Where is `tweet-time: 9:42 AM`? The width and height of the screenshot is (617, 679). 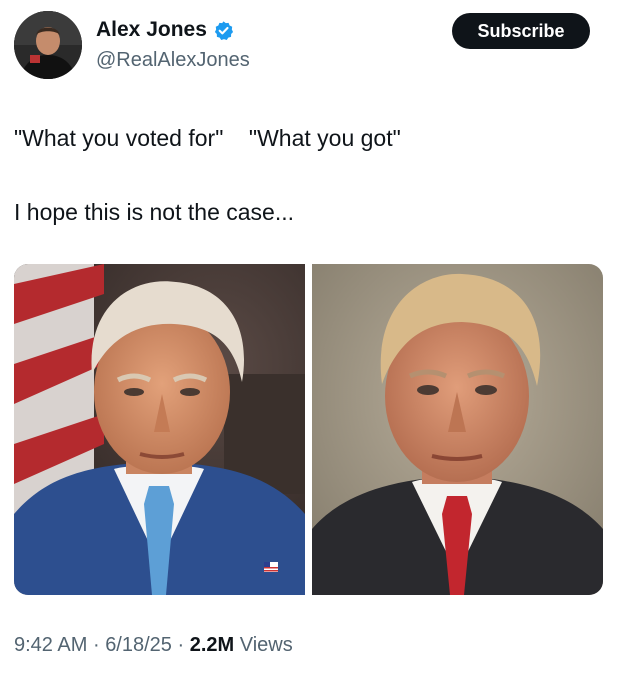
tweet-time: 9:42 AM is located at coordinates (50, 645).